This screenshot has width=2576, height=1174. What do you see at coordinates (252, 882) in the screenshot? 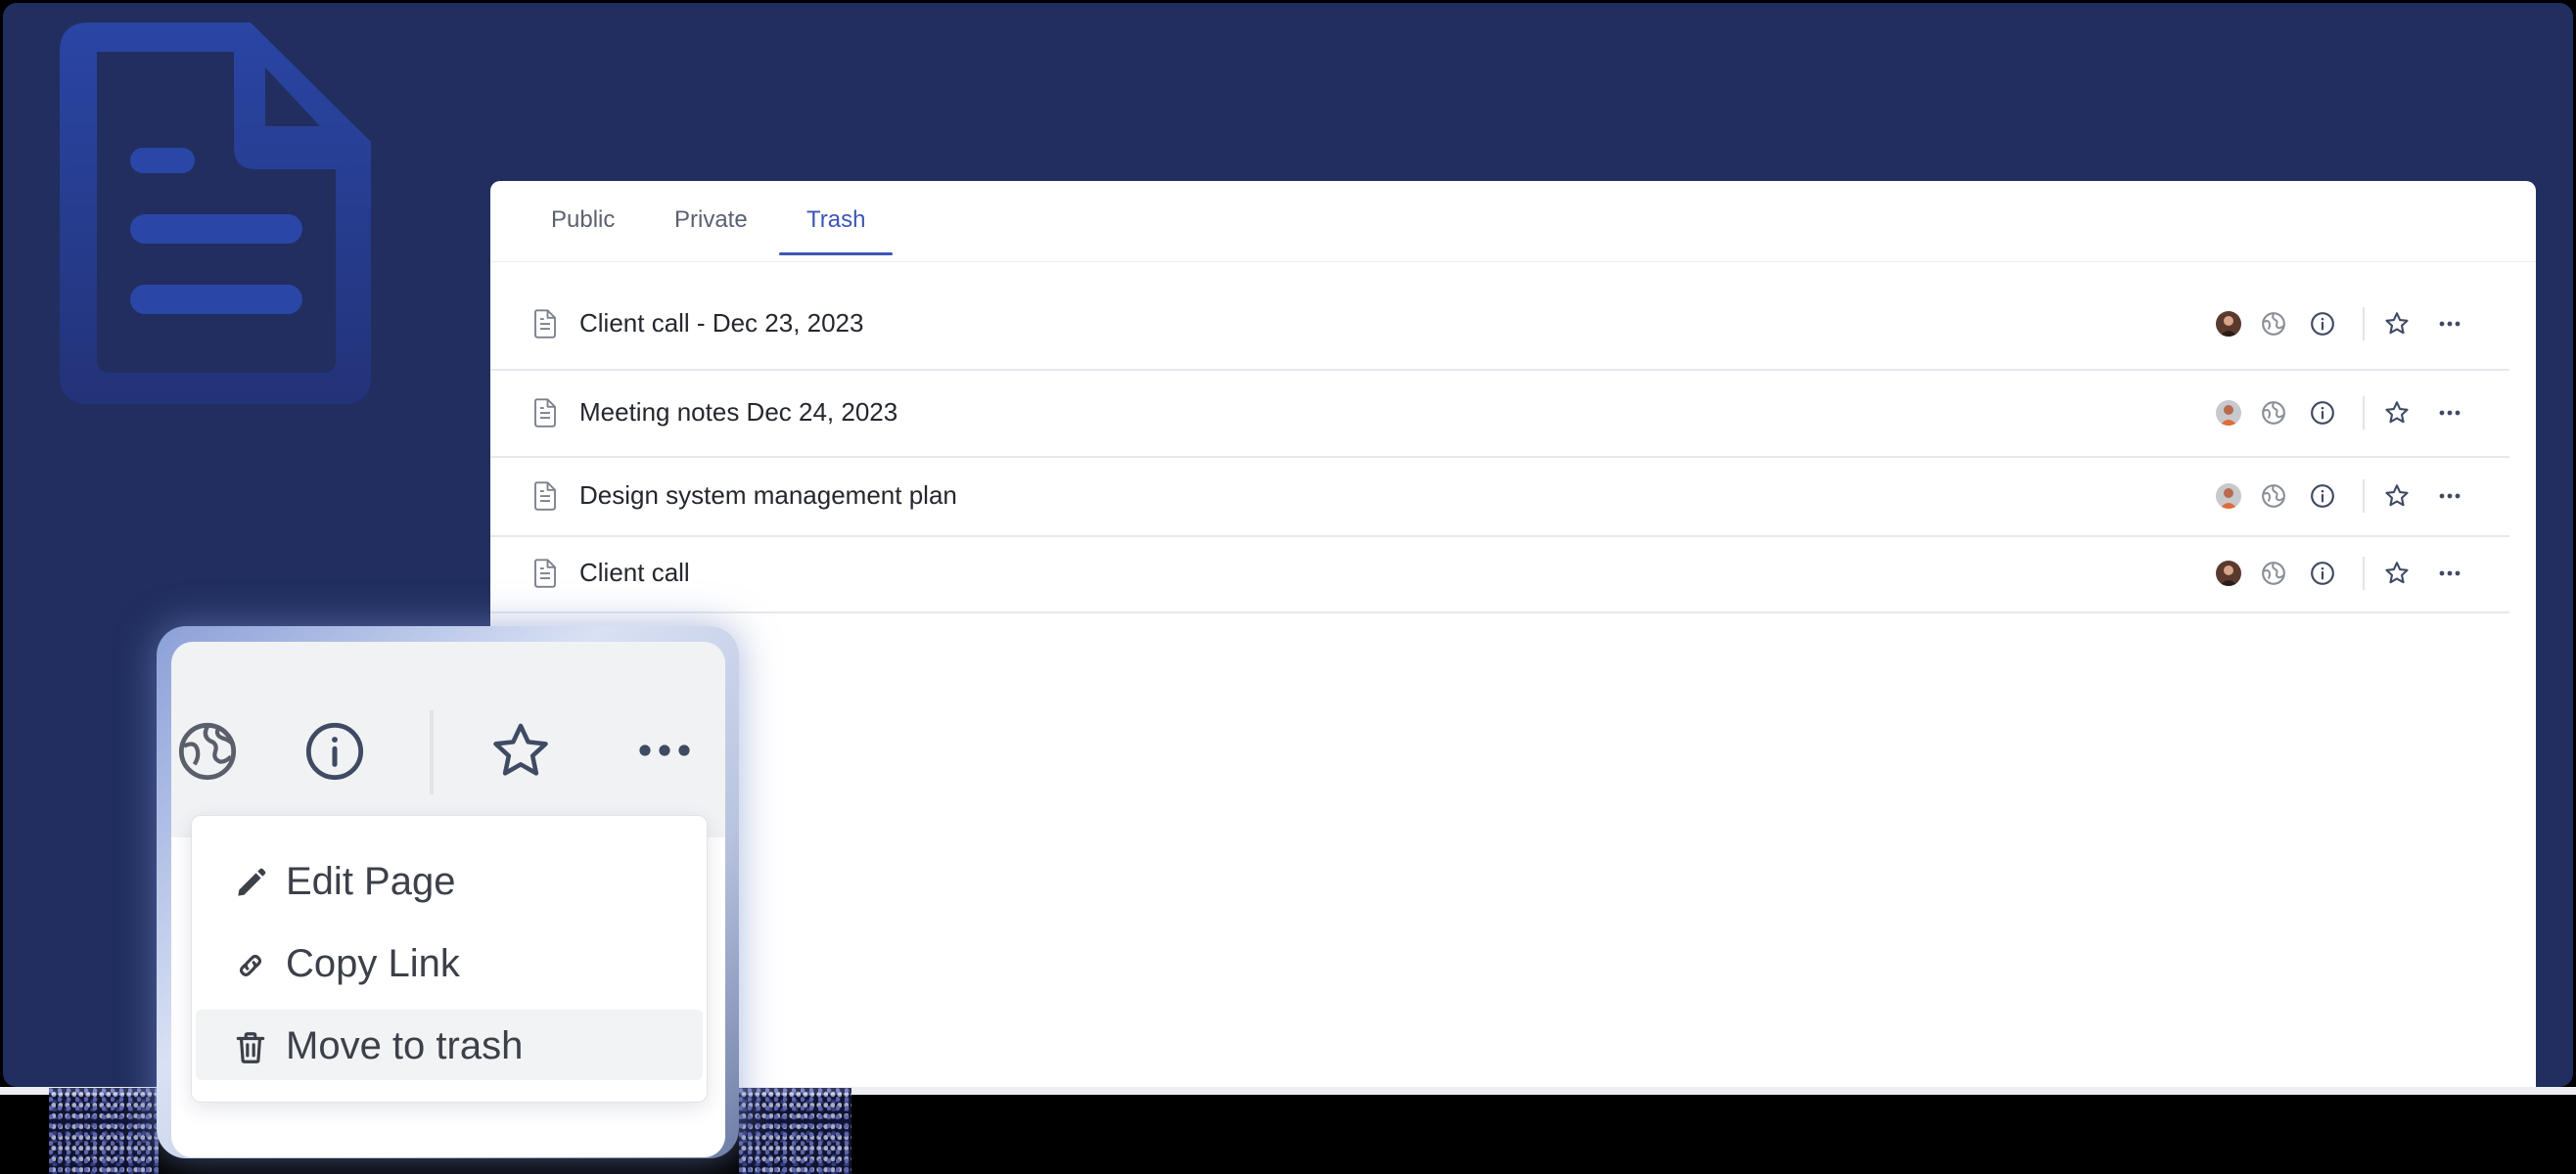
I see `pencil-icon` at bounding box center [252, 882].